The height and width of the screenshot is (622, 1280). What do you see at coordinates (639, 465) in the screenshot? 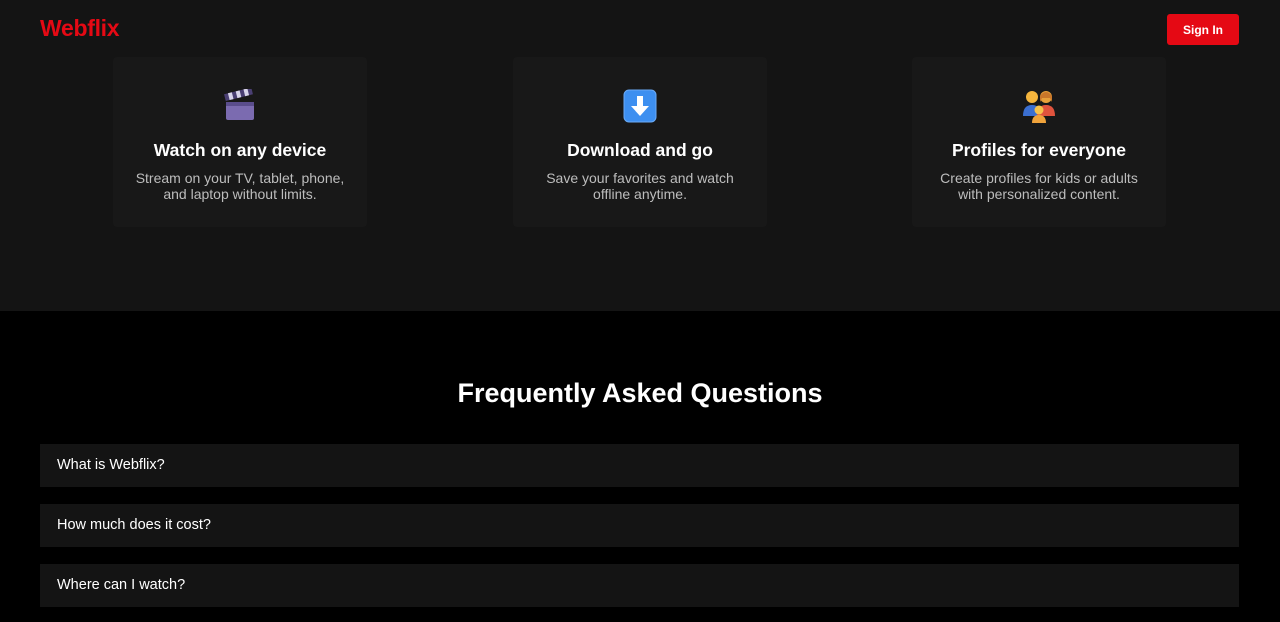
I see `faq-item-what-is: What is Webflix?` at bounding box center [639, 465].